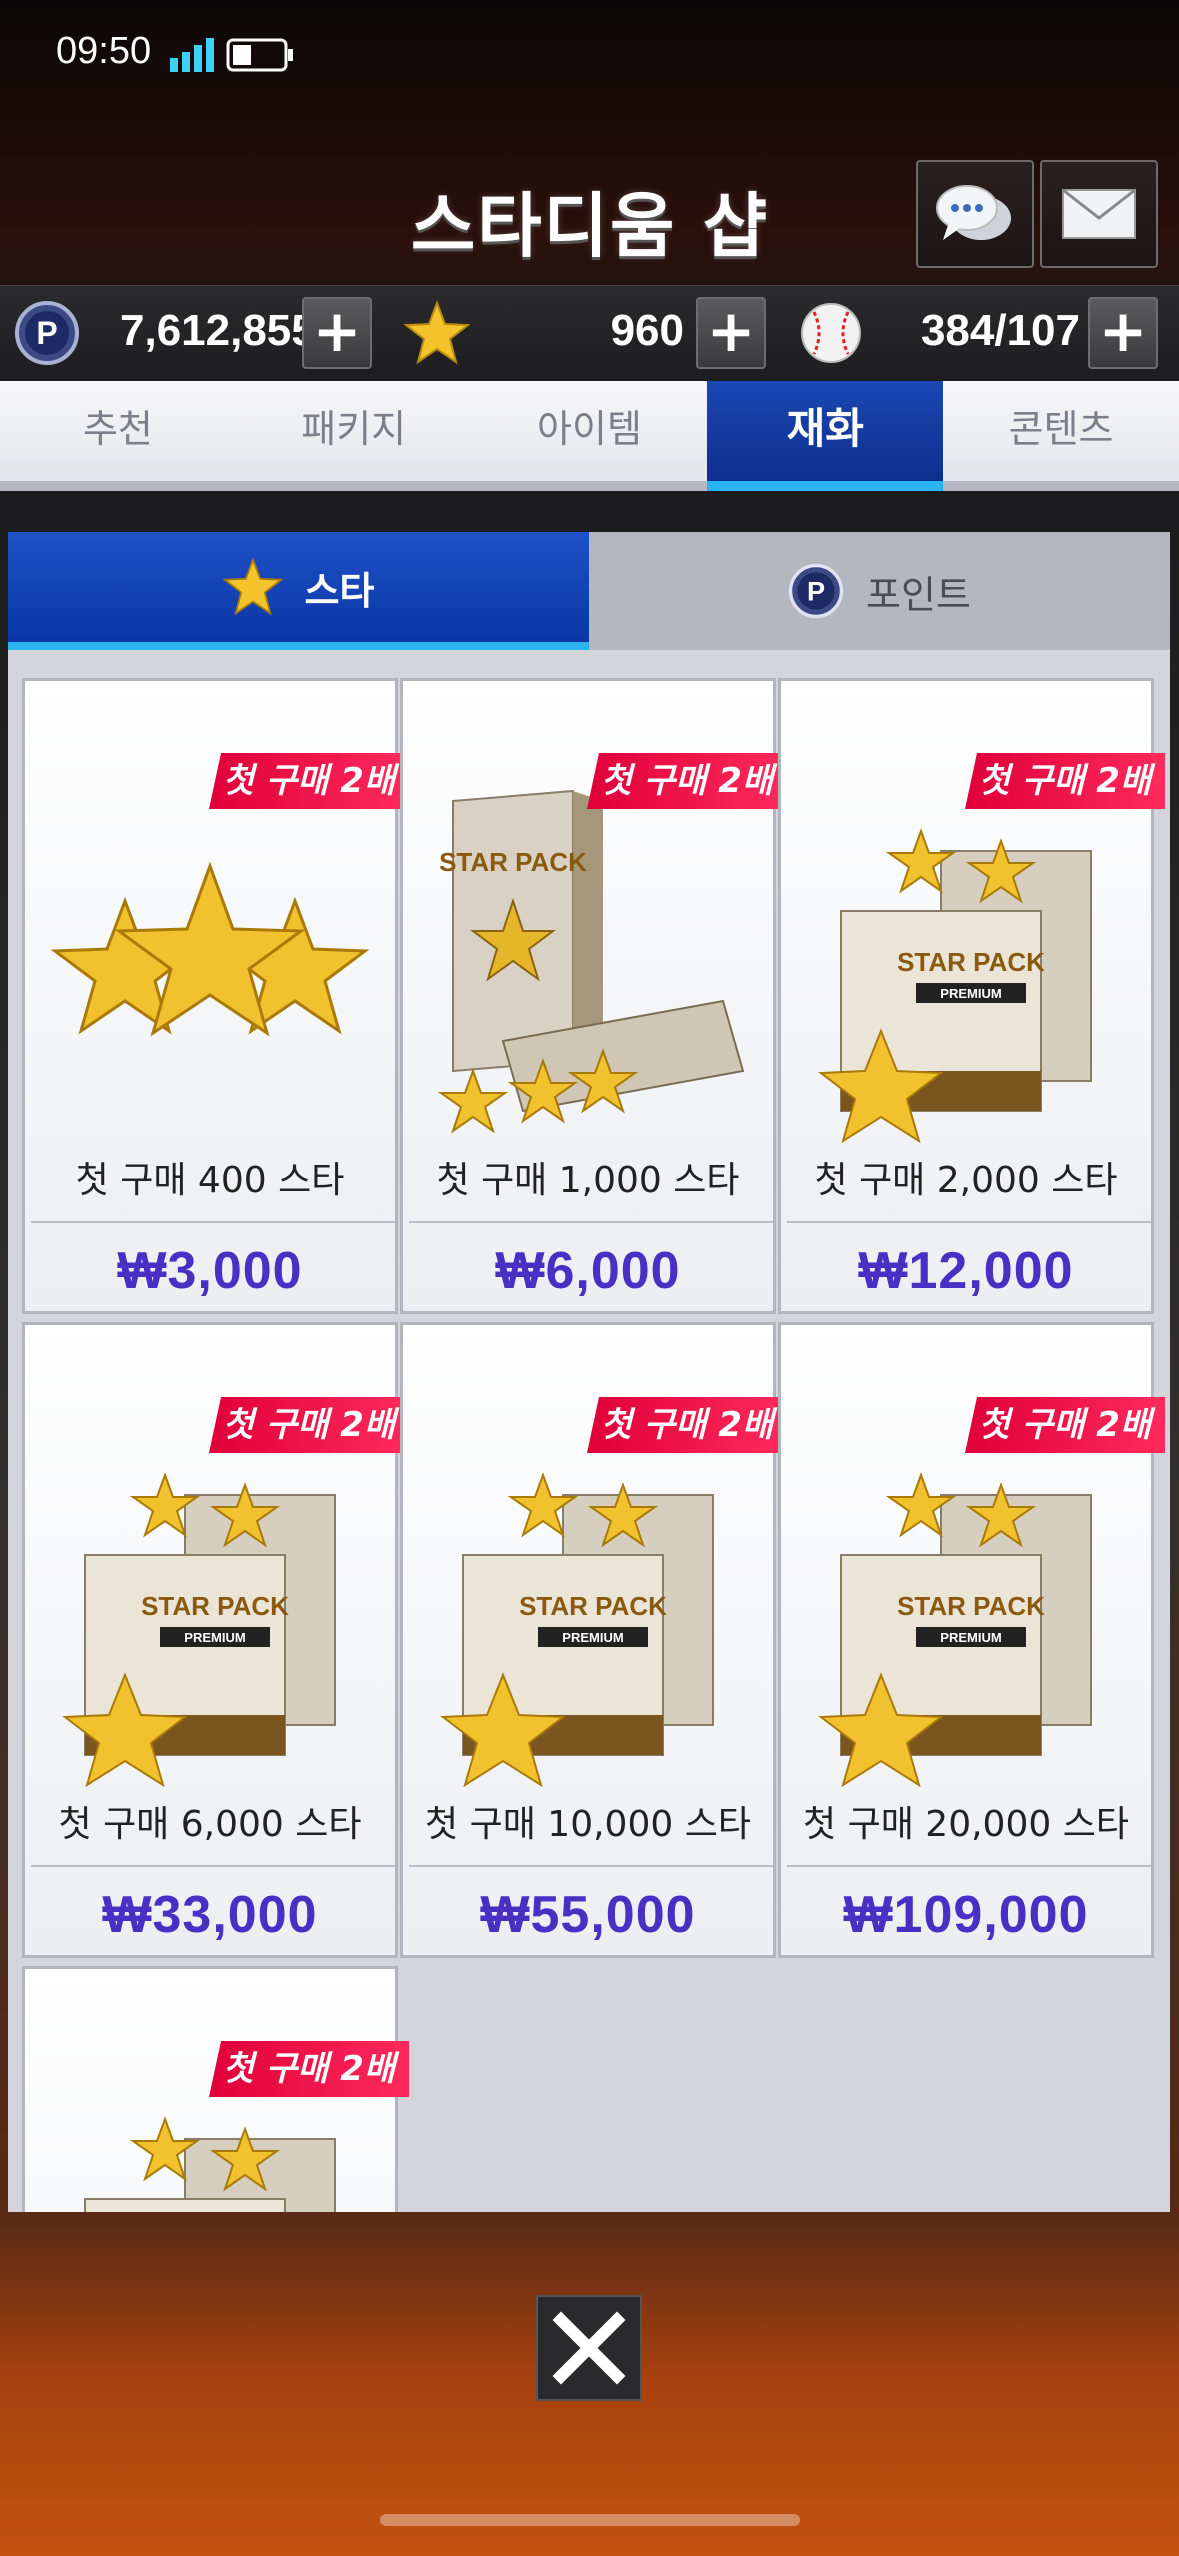 This screenshot has height=2556, width=1179. Describe the element at coordinates (210, 1915) in the screenshot. I see `product-price: ₩33,000` at that location.